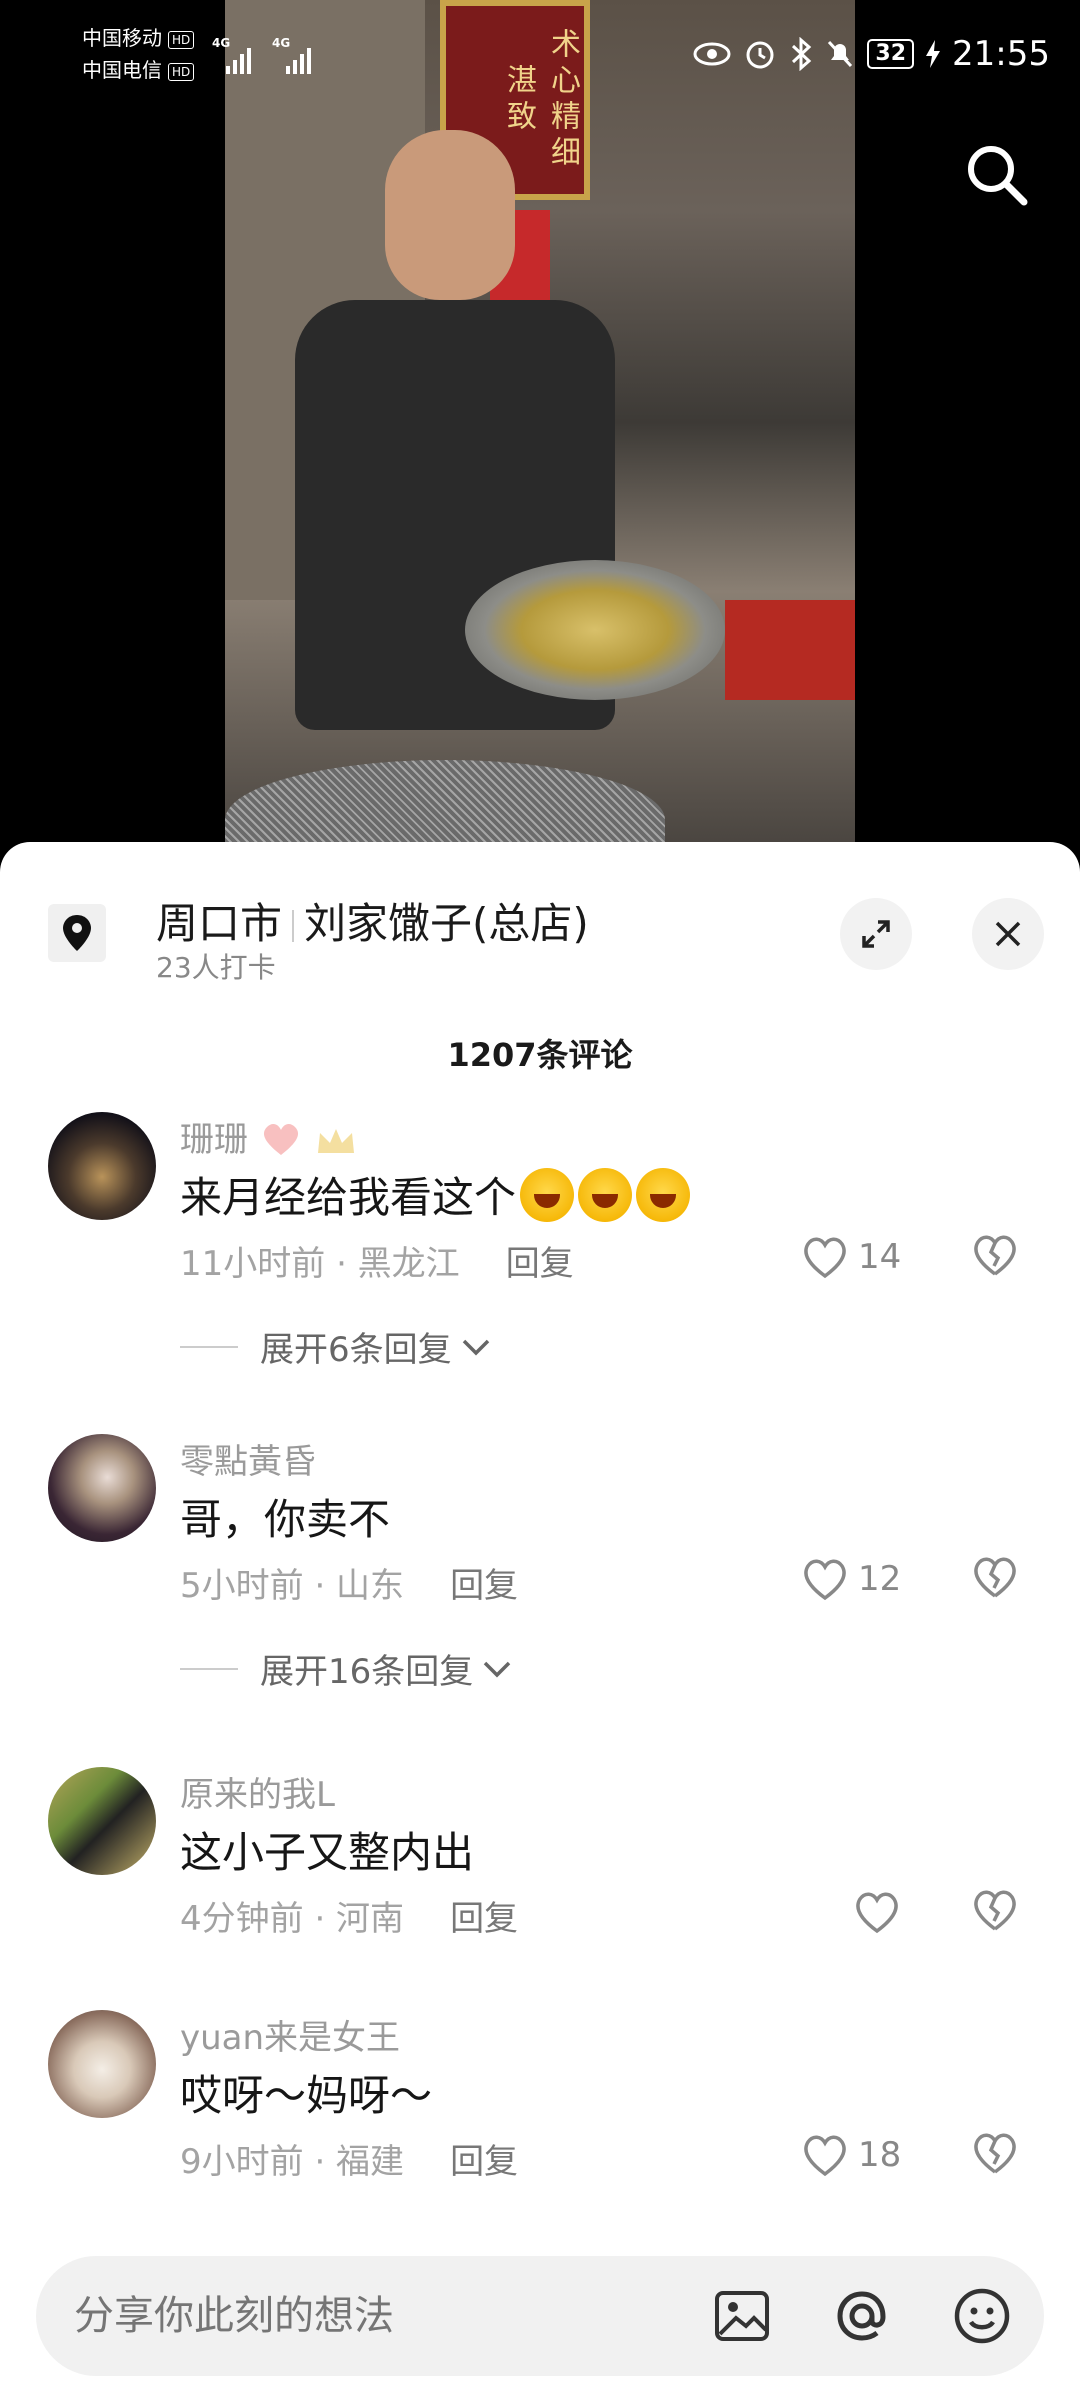 Image resolution: width=1080 pixels, height=2400 pixels. Describe the element at coordinates (280, 1139) in the screenshot. I see `heart-emoji-icon` at that location.